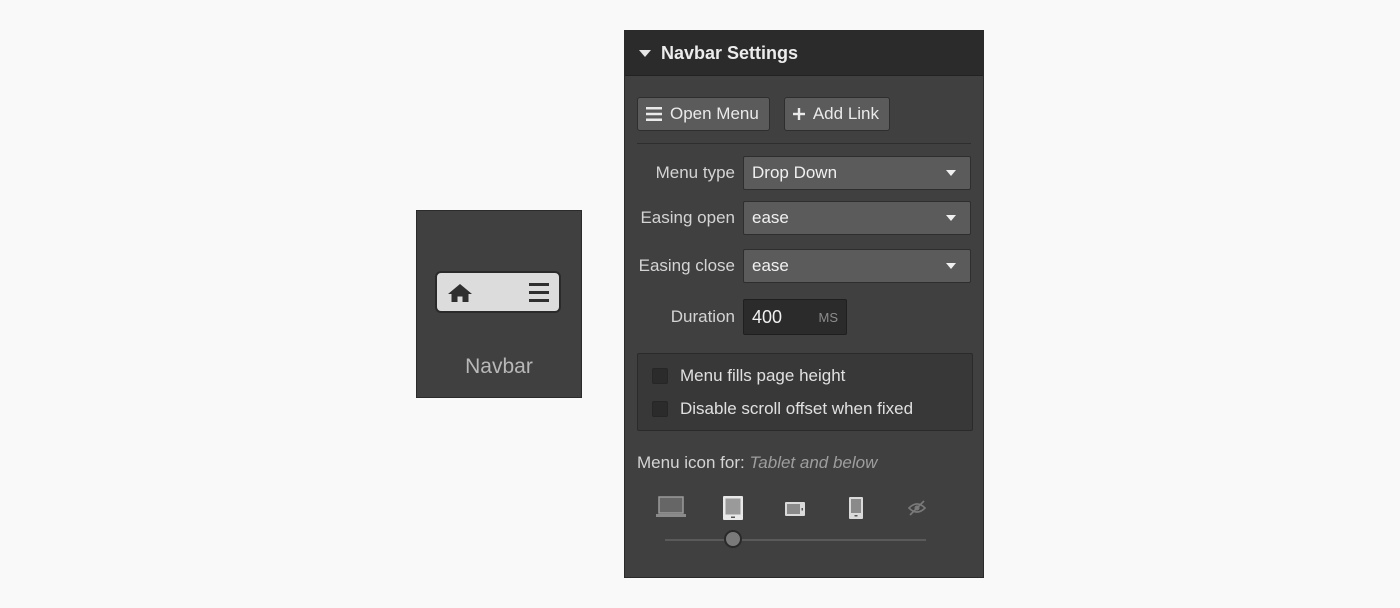 This screenshot has height=608, width=1400. I want to click on mobile-portrait-icon, so click(856, 510).